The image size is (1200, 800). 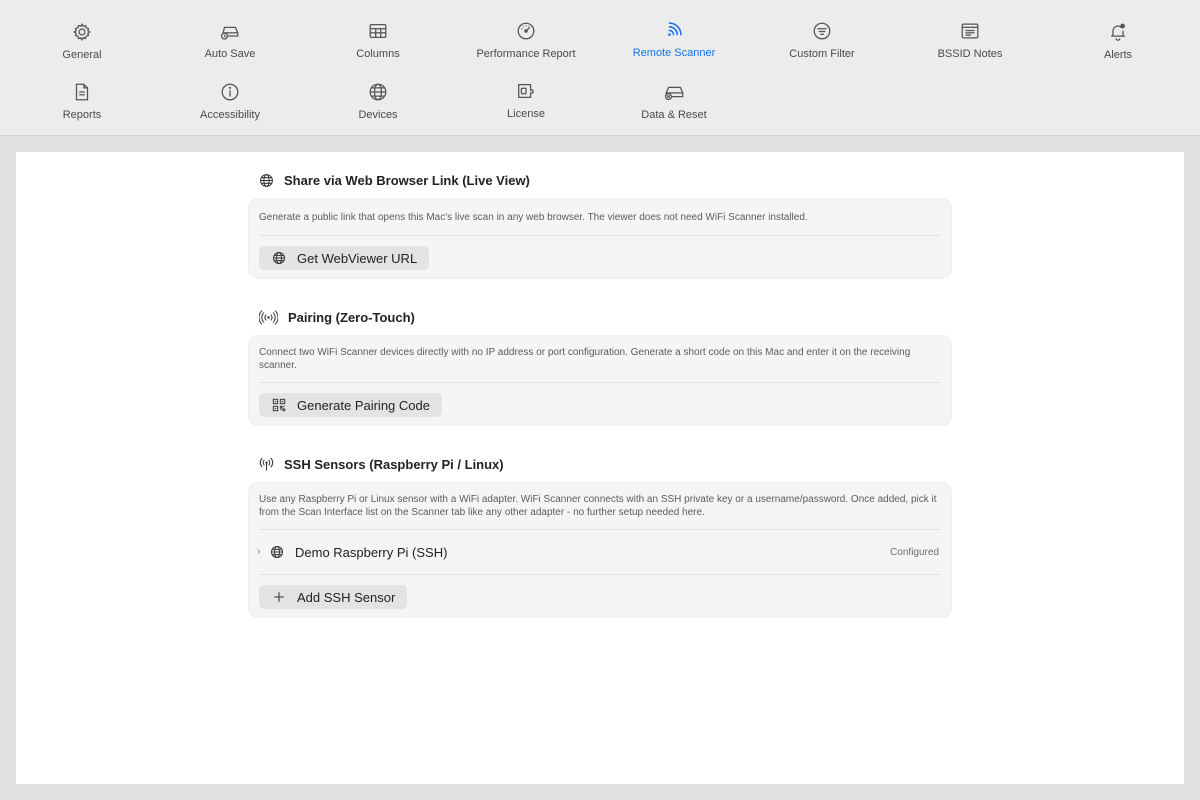 I want to click on plus-icon, so click(x=279, y=597).